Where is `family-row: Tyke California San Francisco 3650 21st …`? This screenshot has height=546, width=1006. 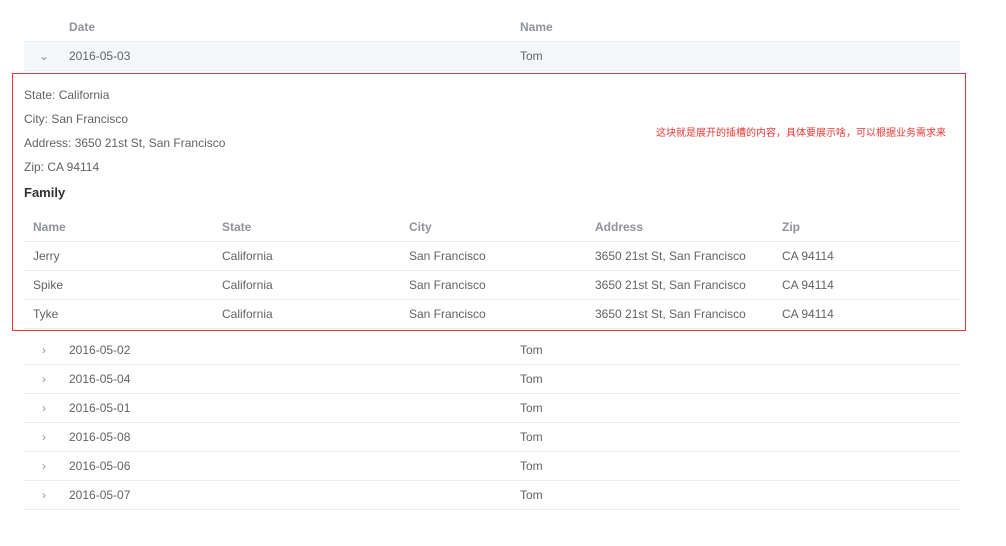
family-row: Tyke California San Francisco 3650 21st … is located at coordinates (492, 314).